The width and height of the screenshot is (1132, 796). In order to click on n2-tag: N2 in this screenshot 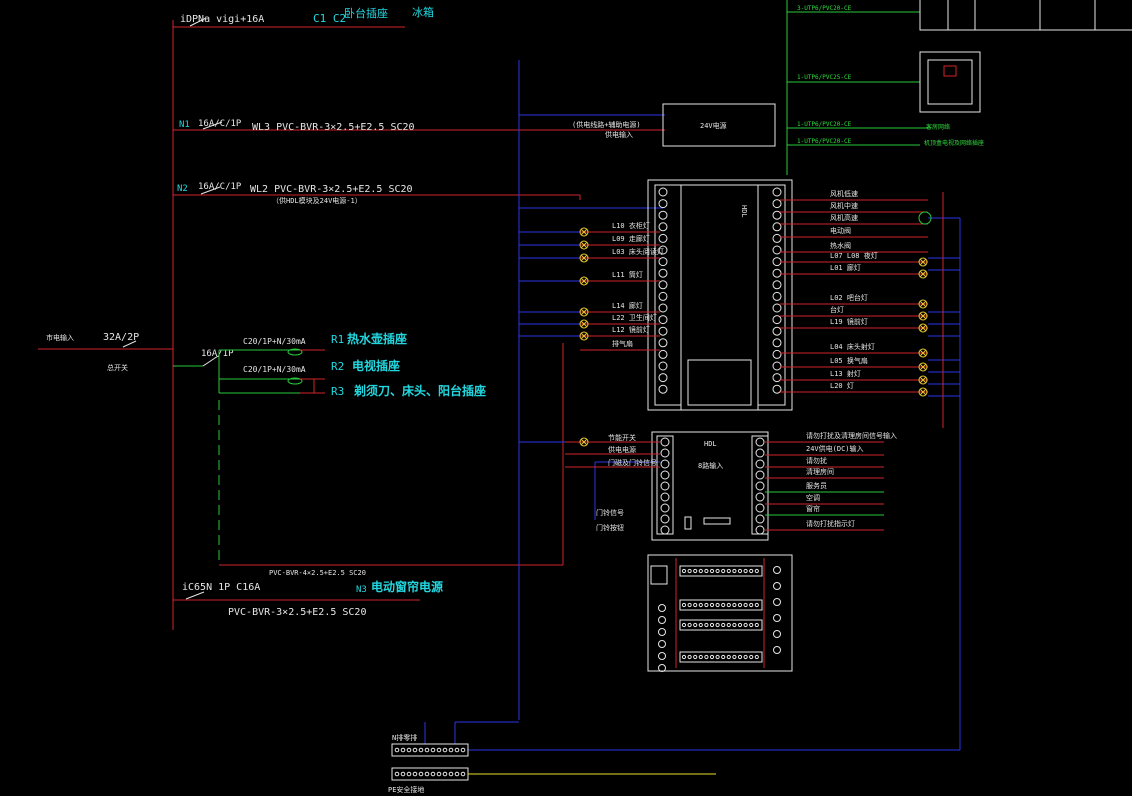, I will do `click(182, 189)`.